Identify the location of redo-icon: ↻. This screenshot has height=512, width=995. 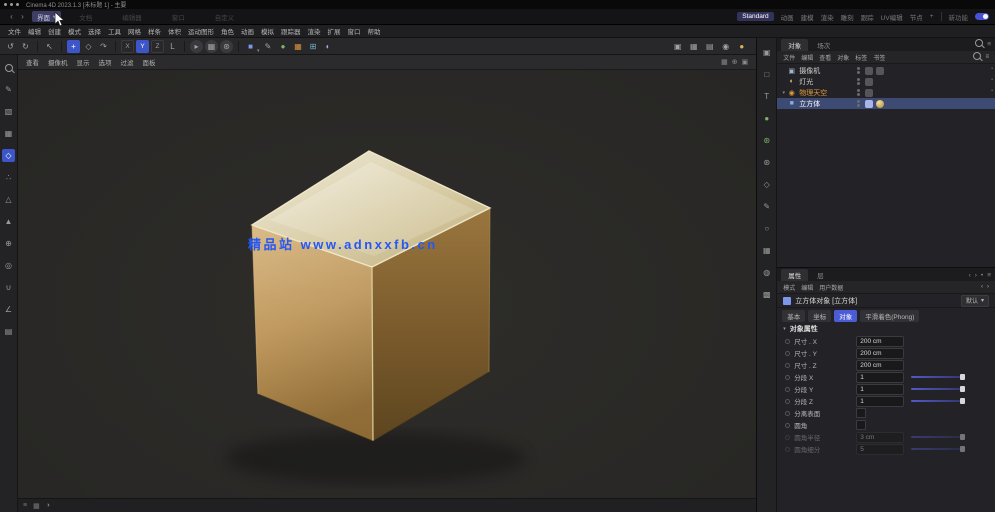
(25, 46).